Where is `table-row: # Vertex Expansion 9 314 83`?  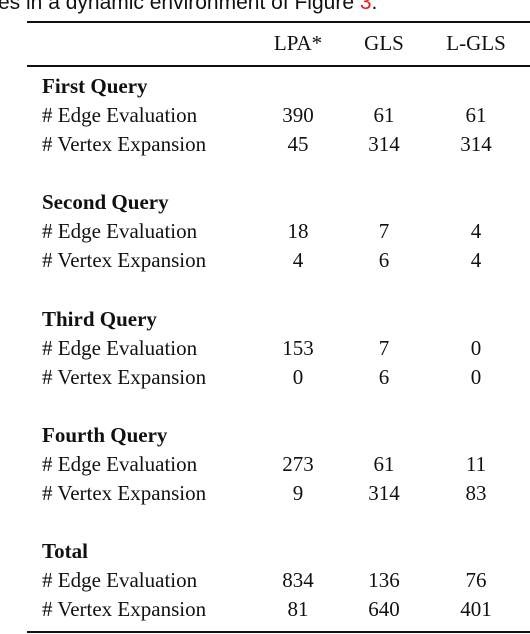 table-row: # Vertex Expansion 9 314 83 is located at coordinates (265, 493).